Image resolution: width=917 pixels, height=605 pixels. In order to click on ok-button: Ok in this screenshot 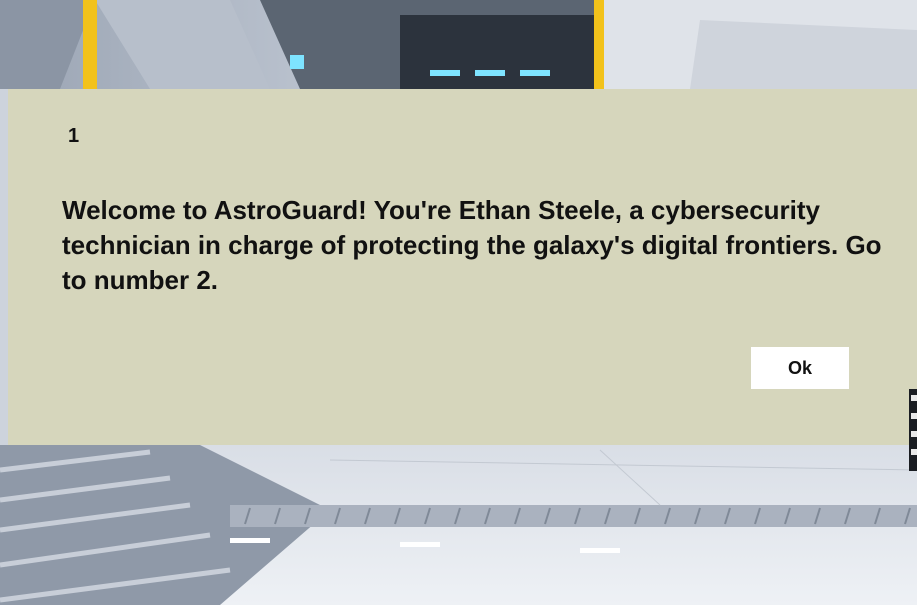, I will do `click(800, 368)`.